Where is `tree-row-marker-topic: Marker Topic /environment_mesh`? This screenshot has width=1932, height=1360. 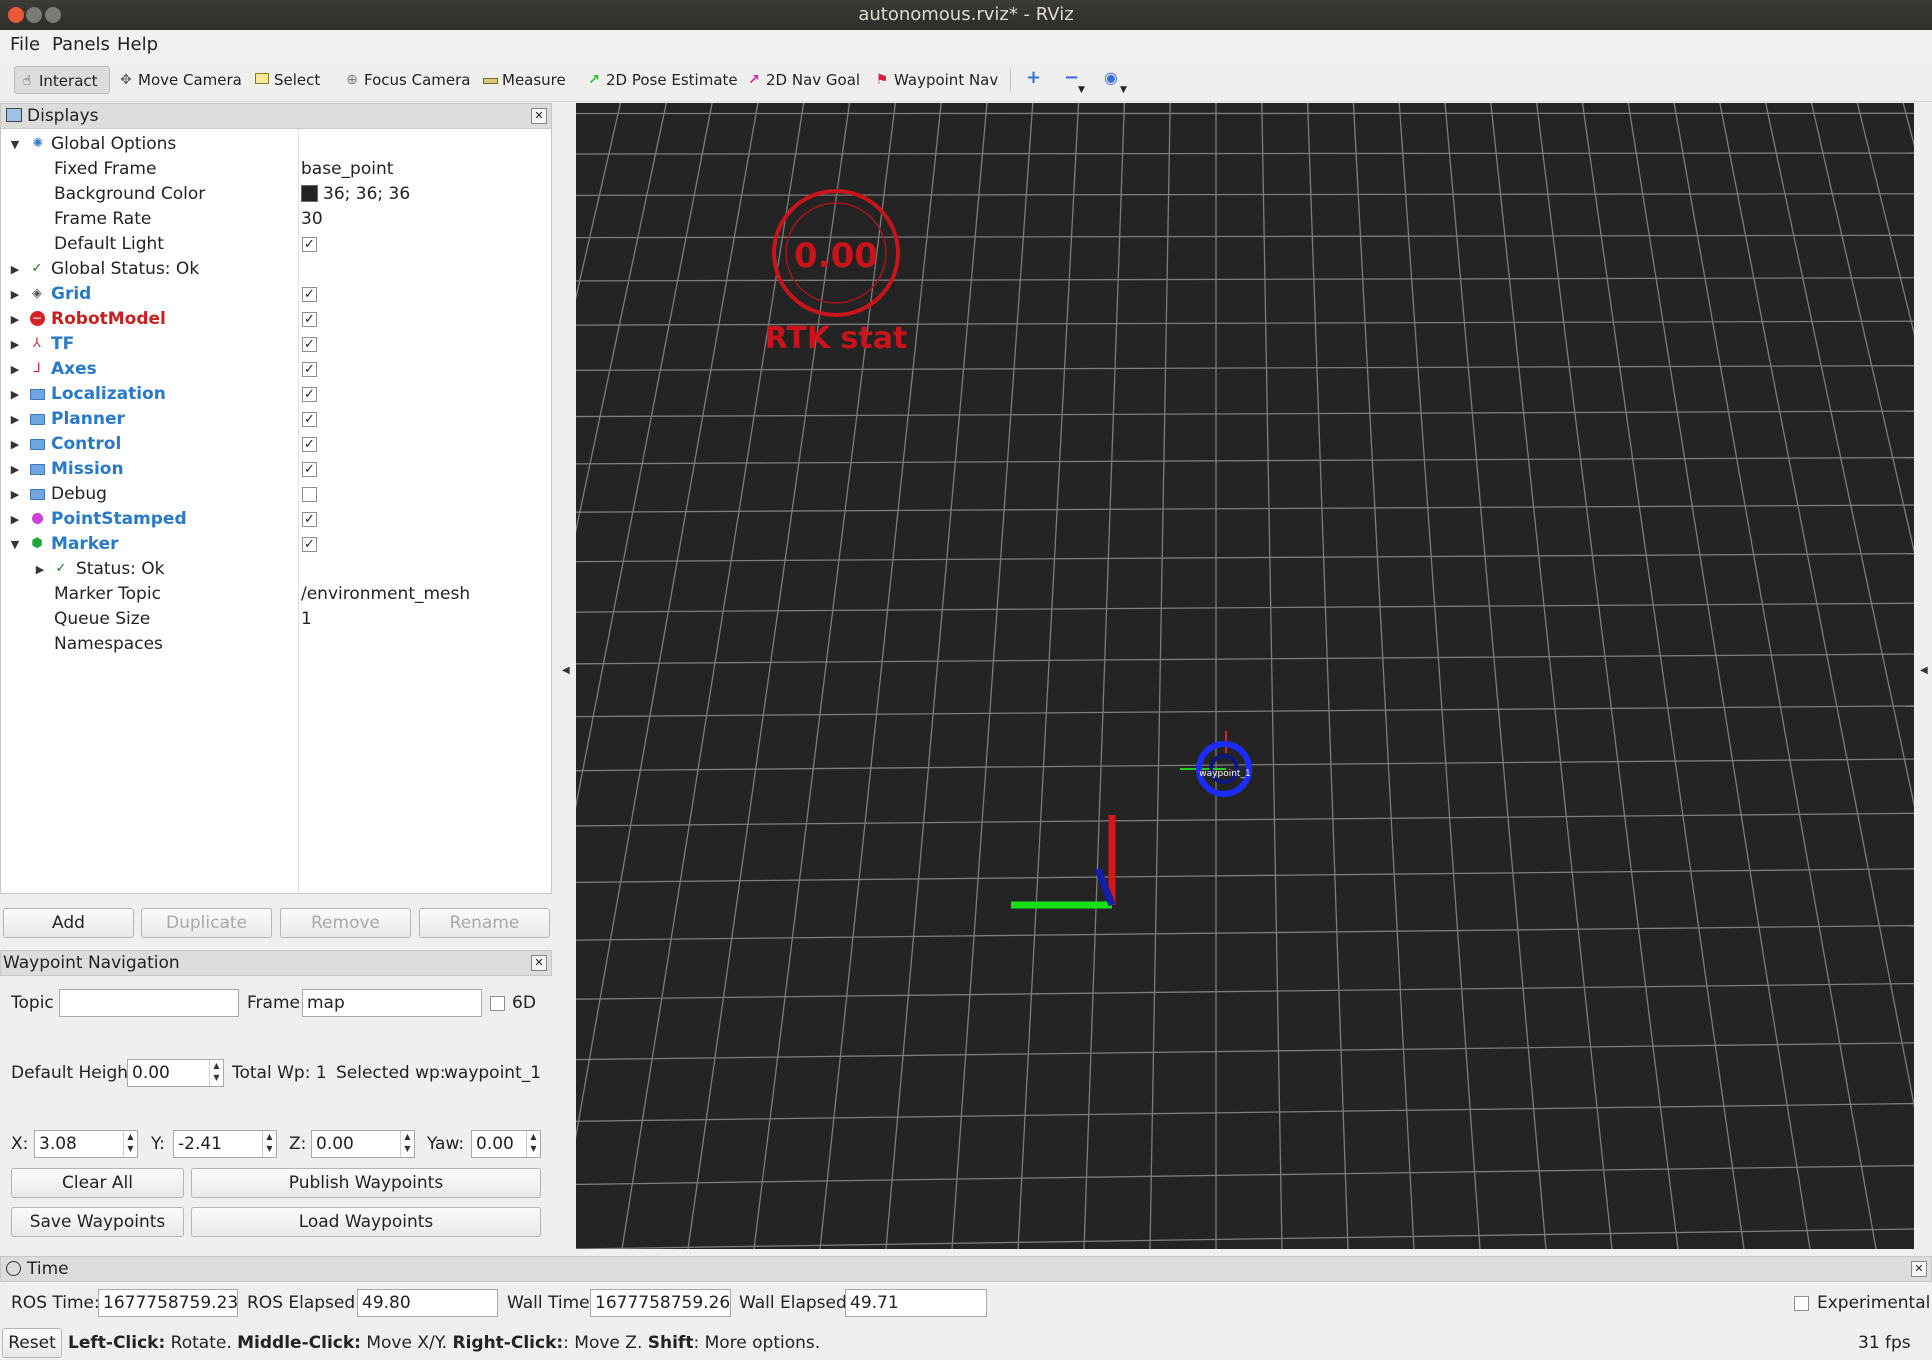 tree-row-marker-topic: Marker Topic /environment_mesh is located at coordinates (276, 594).